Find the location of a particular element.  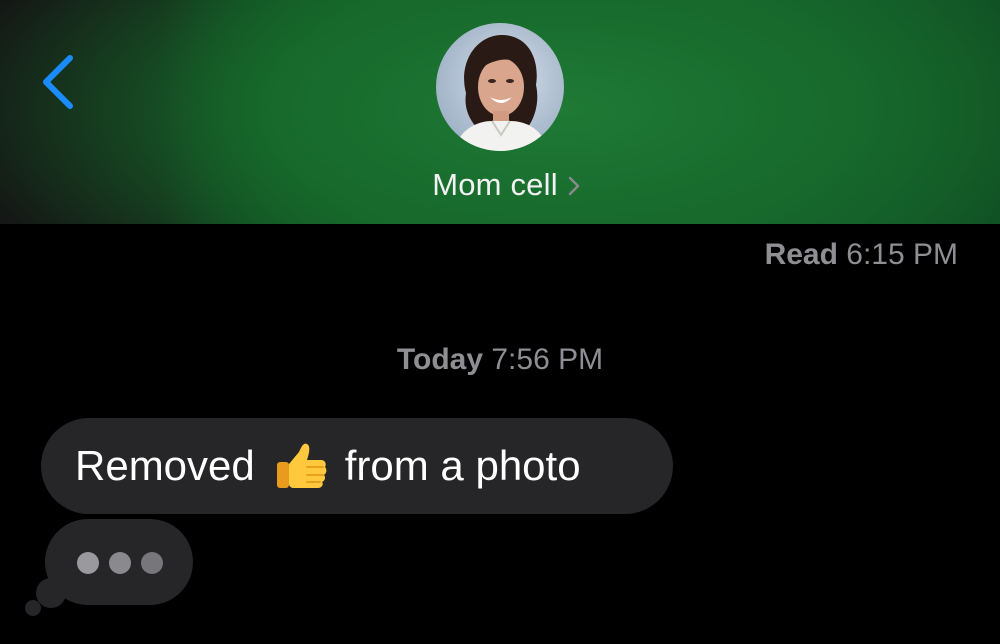

timestamp-time: 7:56 PM is located at coordinates (547, 359).